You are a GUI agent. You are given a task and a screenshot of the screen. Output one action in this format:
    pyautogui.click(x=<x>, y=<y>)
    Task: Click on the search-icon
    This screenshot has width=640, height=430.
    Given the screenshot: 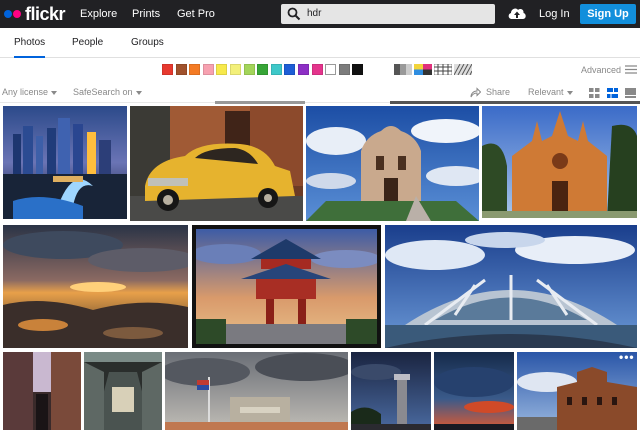 What is the action you would take?
    pyautogui.click(x=294, y=14)
    